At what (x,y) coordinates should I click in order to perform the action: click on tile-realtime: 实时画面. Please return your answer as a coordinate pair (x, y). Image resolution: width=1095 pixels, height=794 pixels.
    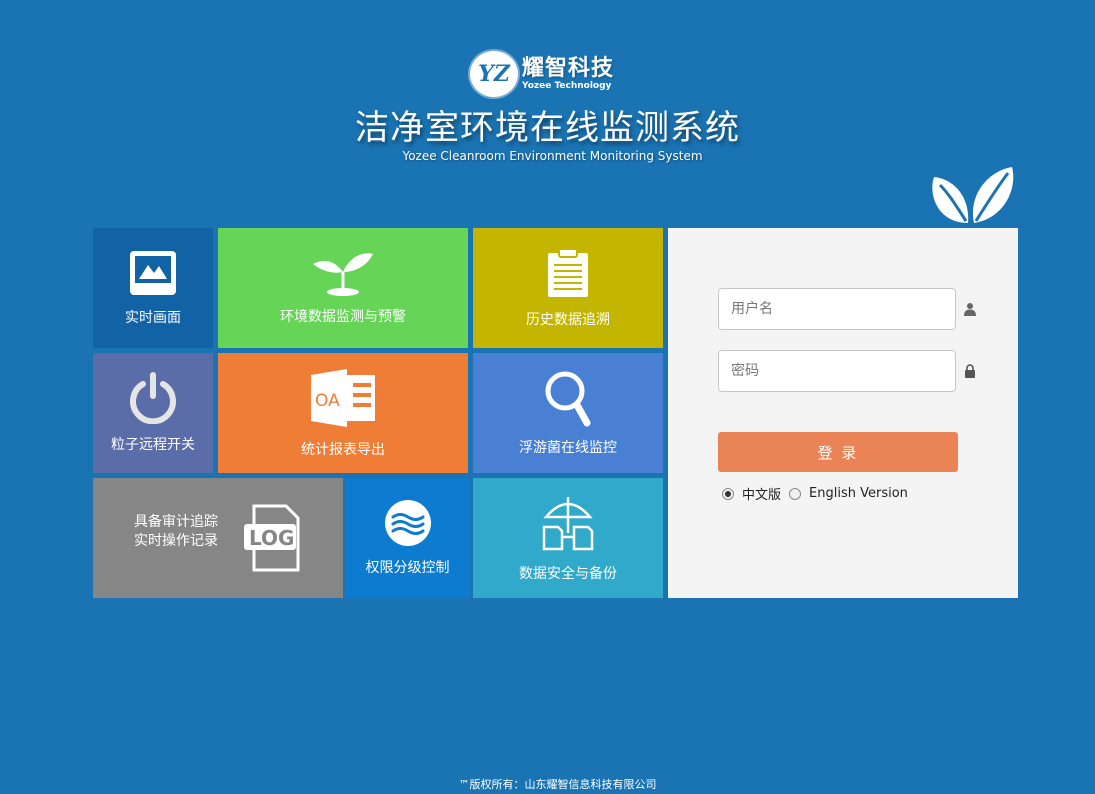
    Looking at the image, I should click on (153, 288).